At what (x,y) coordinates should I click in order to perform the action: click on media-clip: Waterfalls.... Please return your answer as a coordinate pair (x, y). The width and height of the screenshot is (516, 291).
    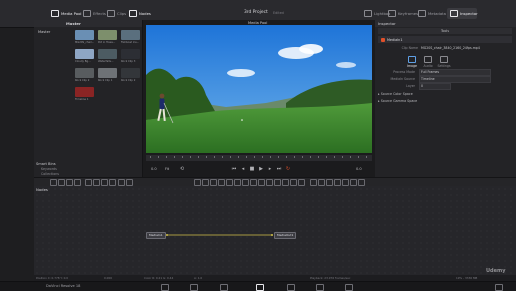
    Looking at the image, I should click on (107, 56).